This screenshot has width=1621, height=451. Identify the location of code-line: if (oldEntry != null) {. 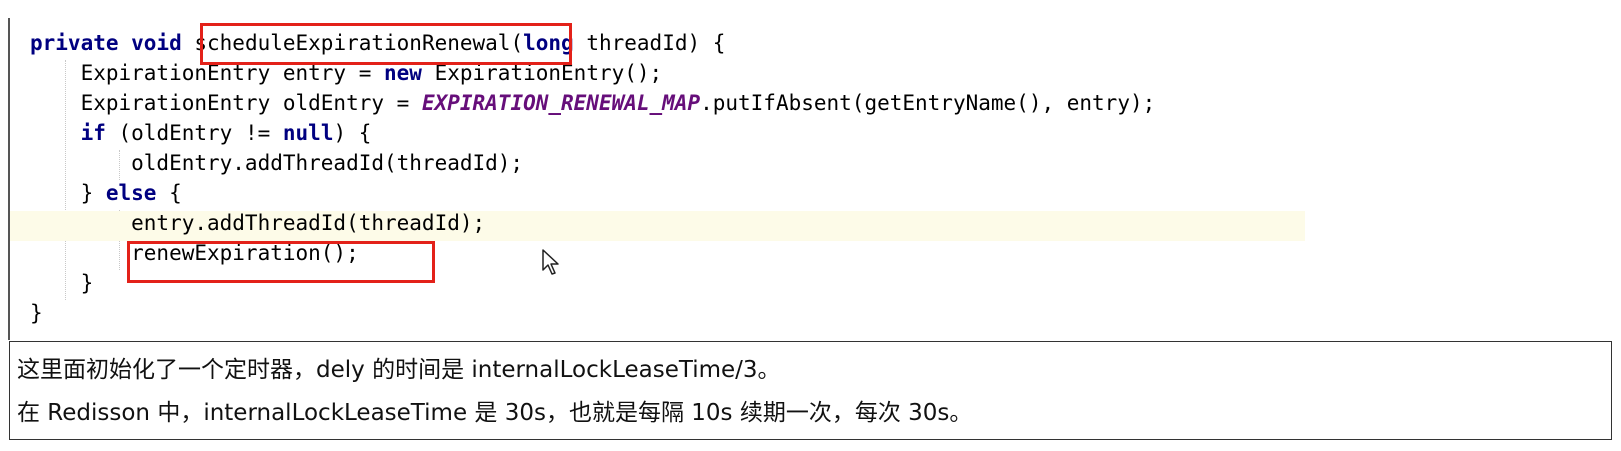
(592, 133).